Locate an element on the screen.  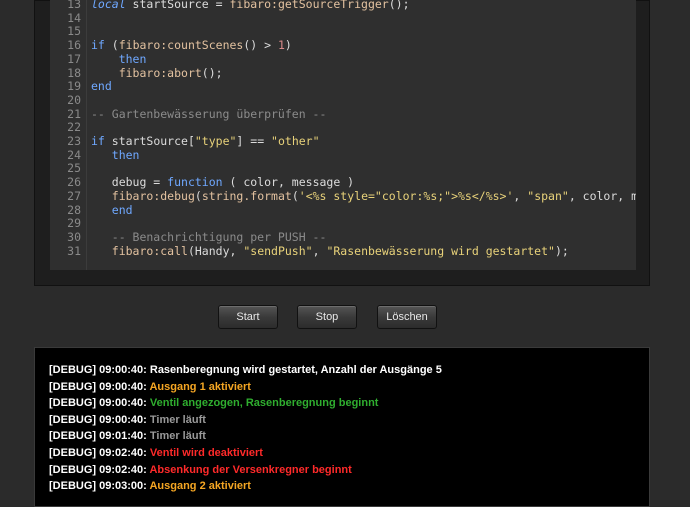
line-number: 27 is located at coordinates (74, 195).